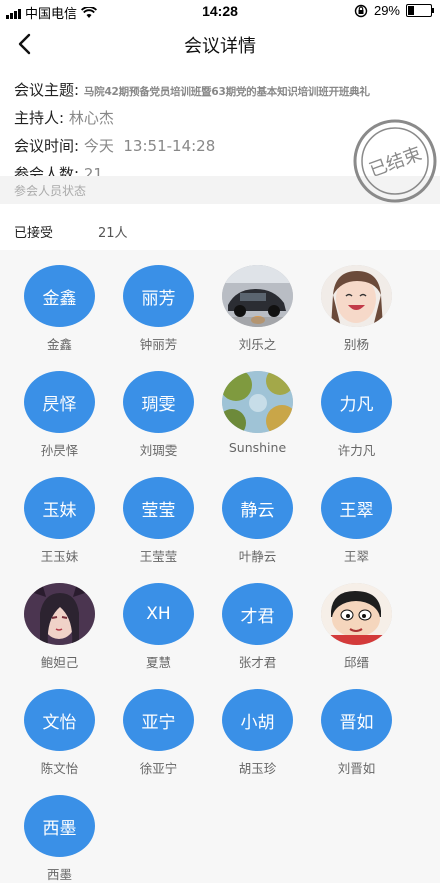 The width and height of the screenshot is (440, 886). What do you see at coordinates (158, 402) in the screenshot?
I see `attendee-avatar: 琱雯` at bounding box center [158, 402].